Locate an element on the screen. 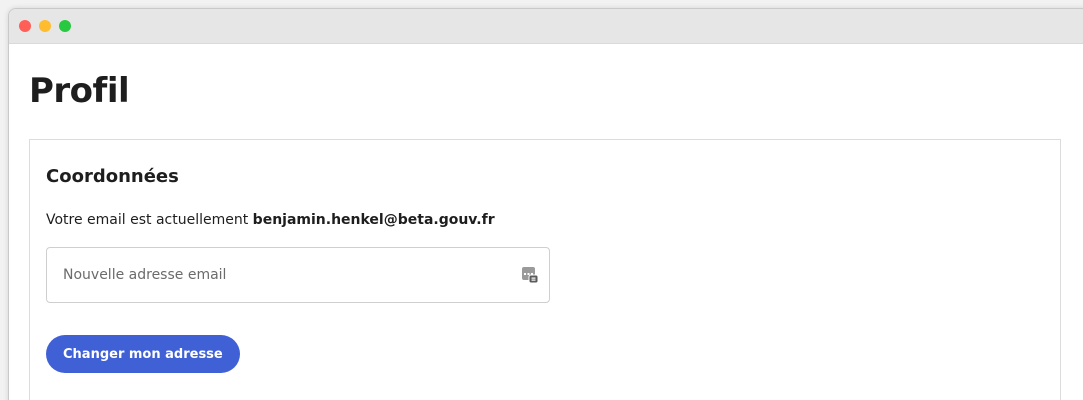 The height and width of the screenshot is (400, 1083). page-title: Profil is located at coordinates (79, 91).